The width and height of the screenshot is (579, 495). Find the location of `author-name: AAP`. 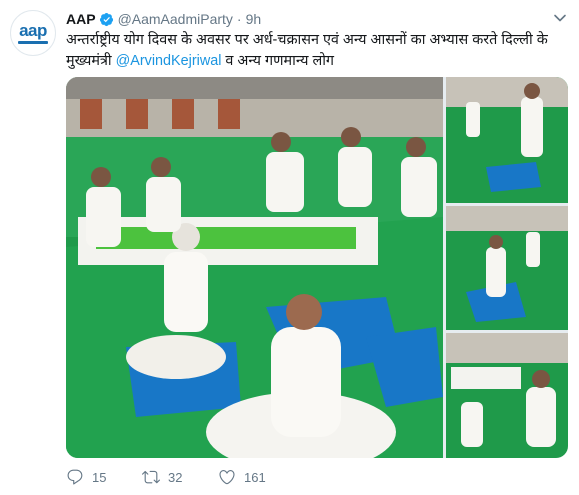

author-name: AAP is located at coordinates (81, 19).